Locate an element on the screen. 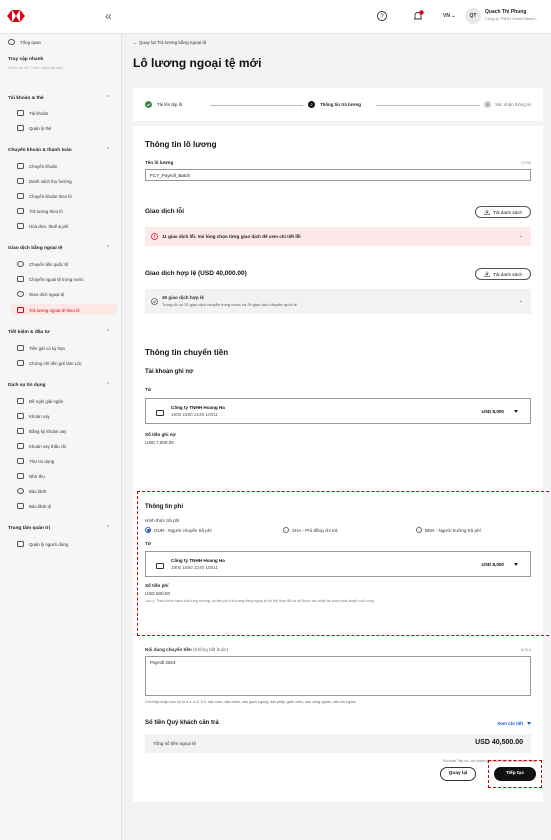  certificate-icon is located at coordinates (20, 363).